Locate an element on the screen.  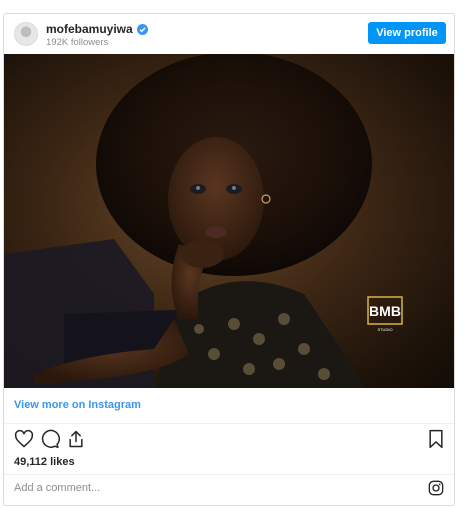
post-header: mofebamuyiwa 192K followers View profile is located at coordinates (229, 34).